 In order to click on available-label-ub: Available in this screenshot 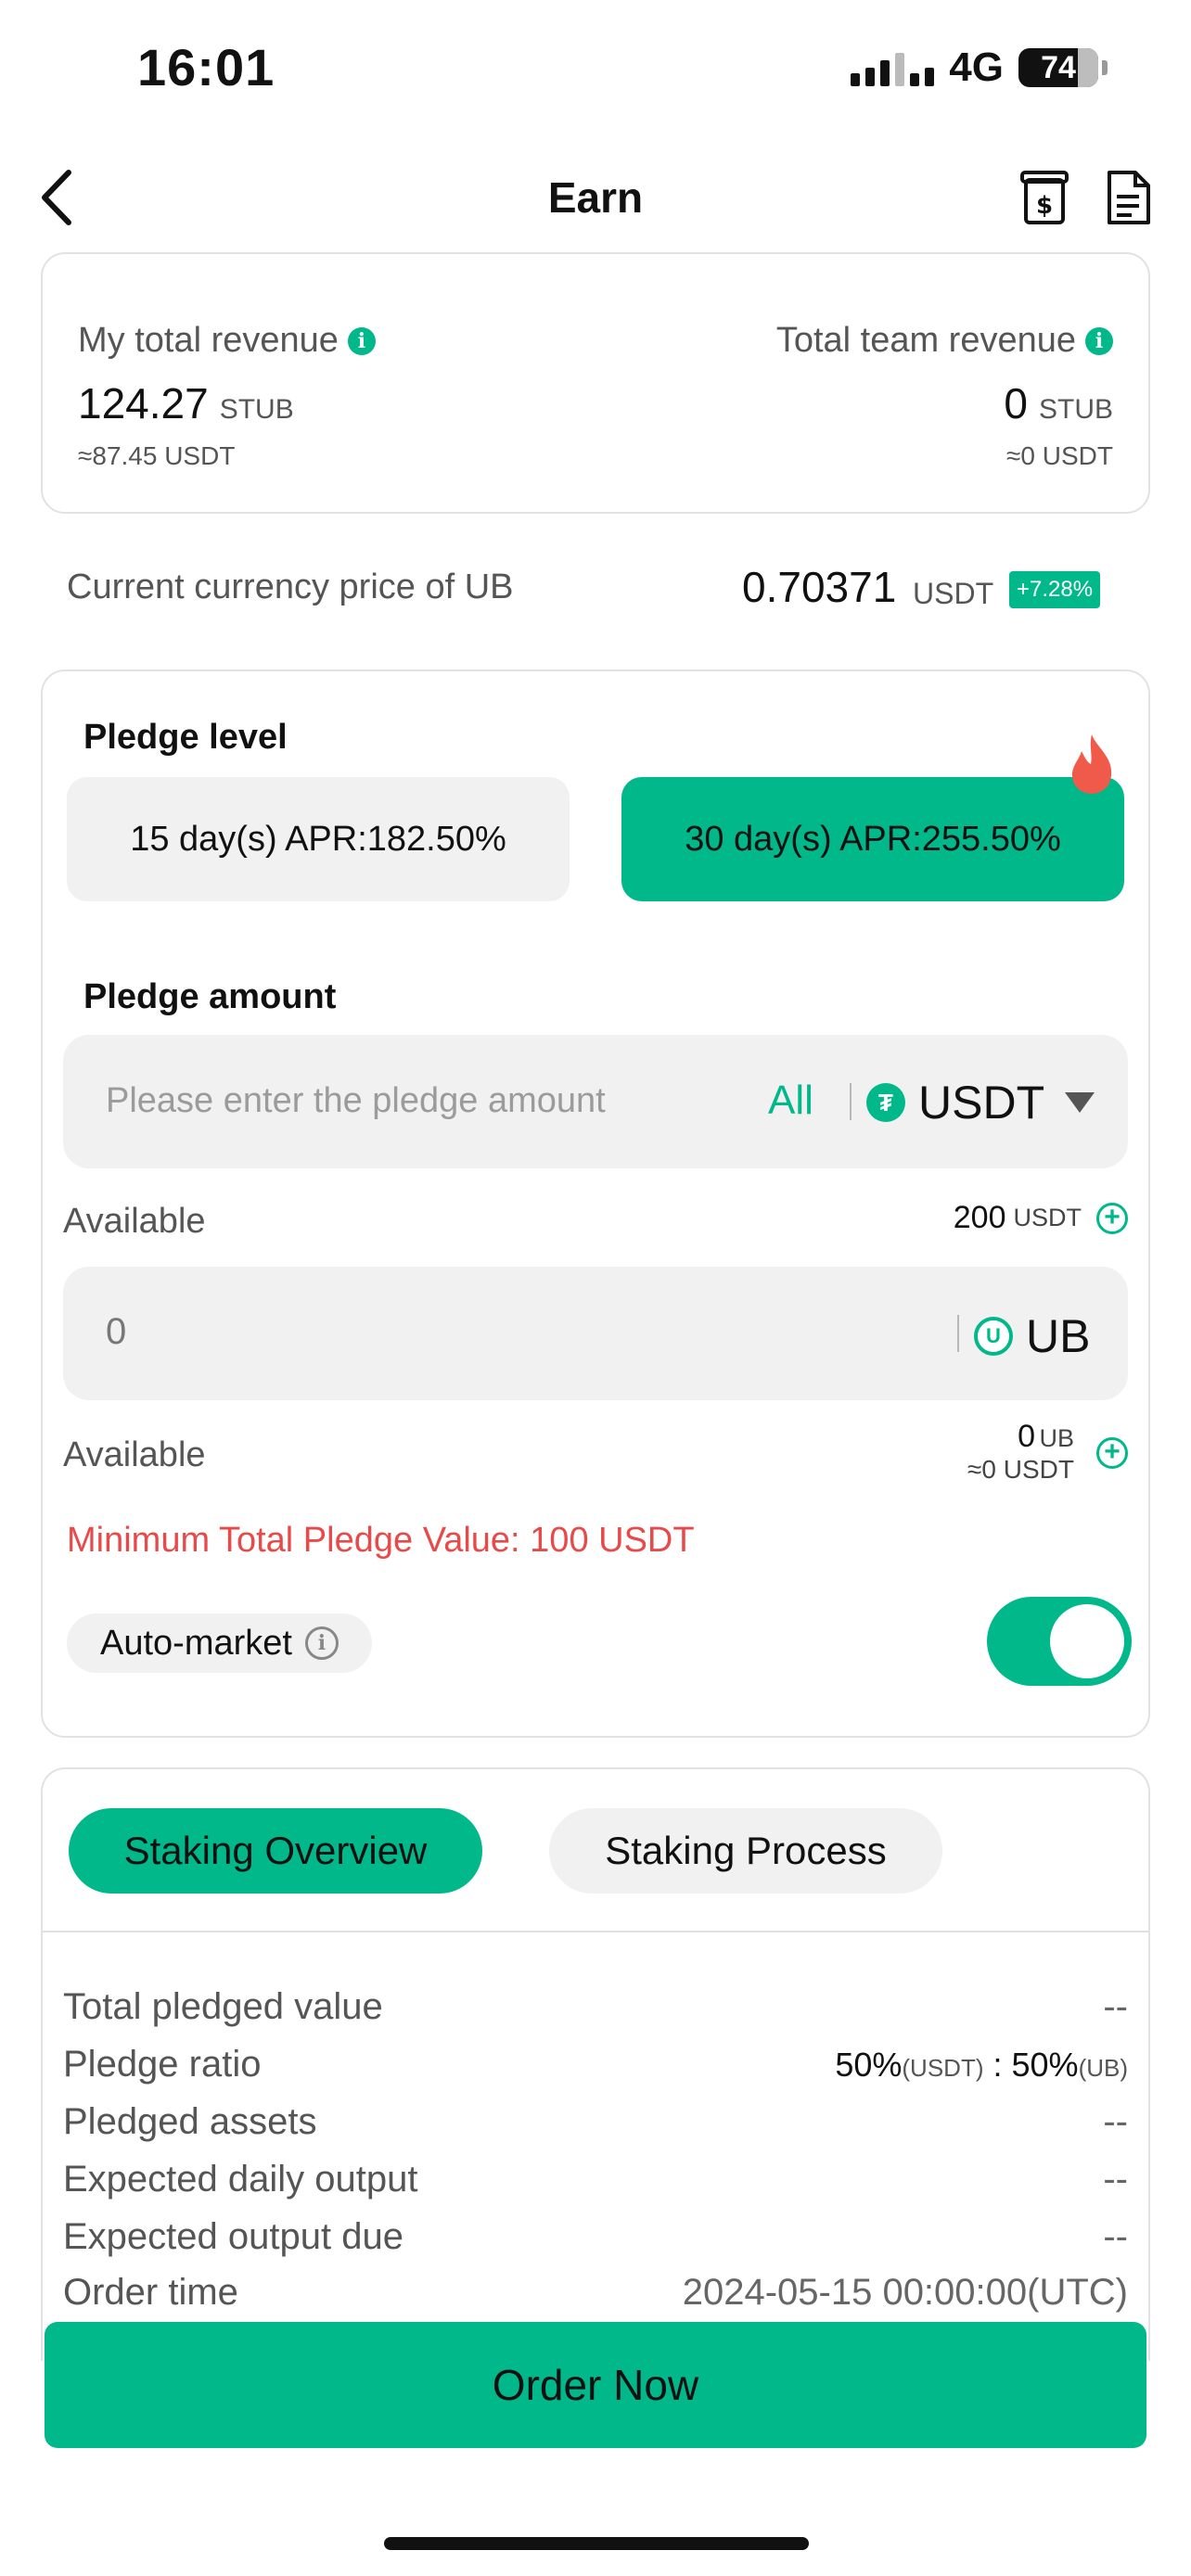, I will do `click(134, 1454)`.